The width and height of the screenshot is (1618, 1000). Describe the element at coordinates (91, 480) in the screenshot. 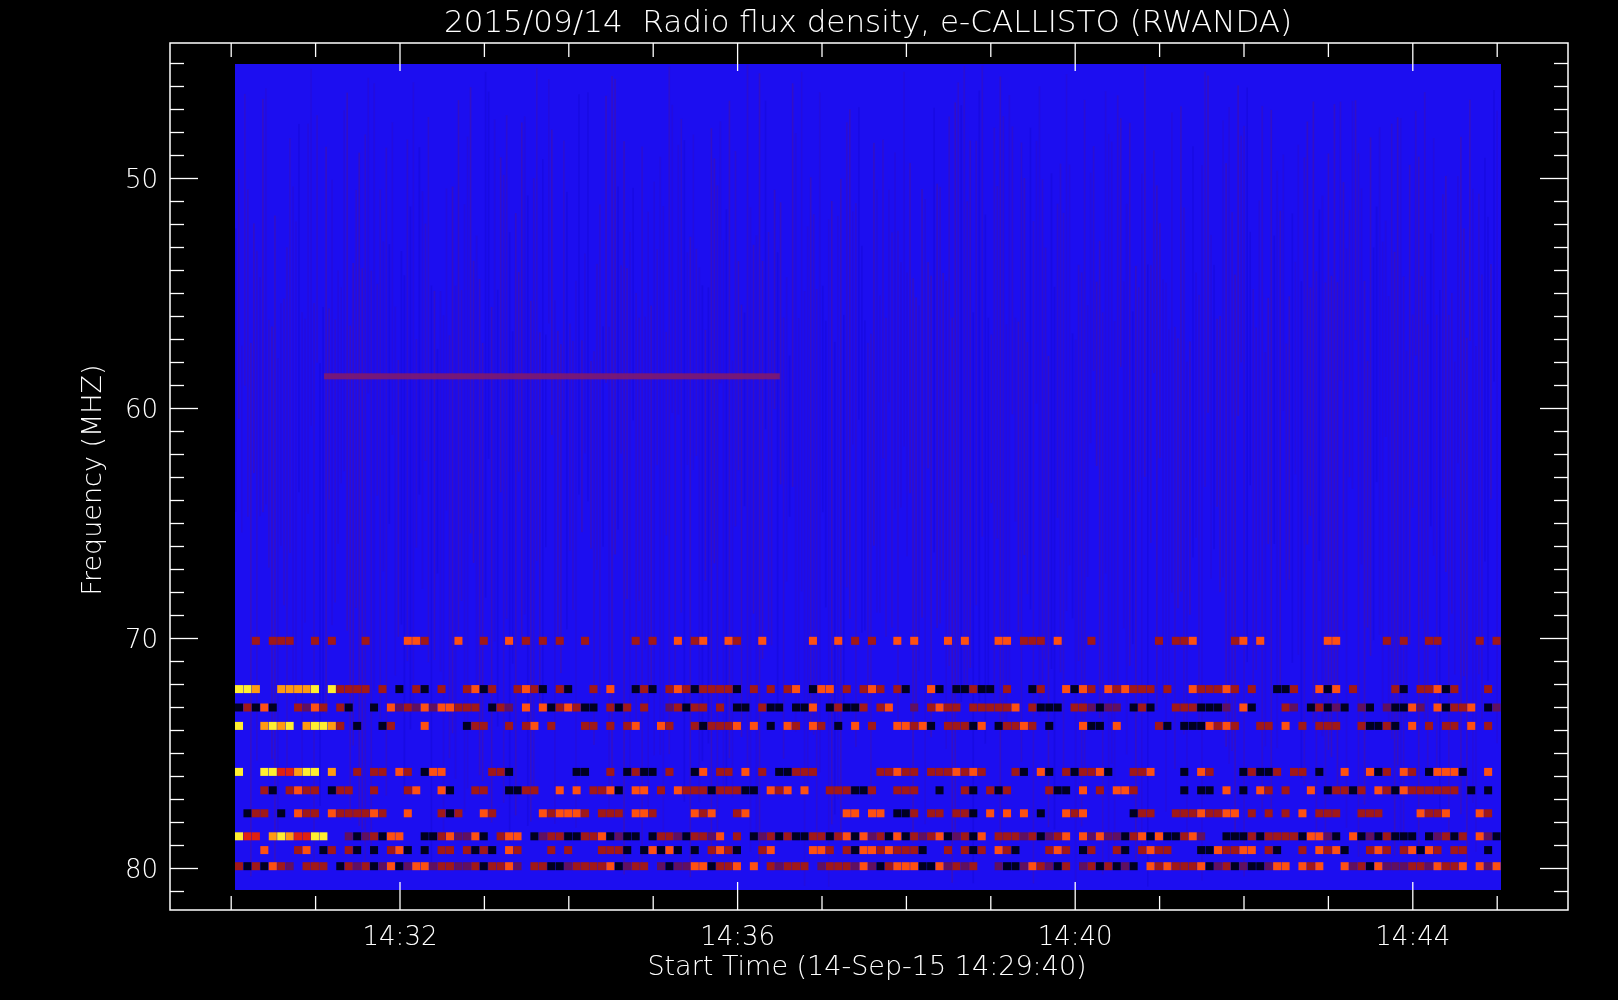

I see `y-axis-label: Frequency (MHZ)` at that location.